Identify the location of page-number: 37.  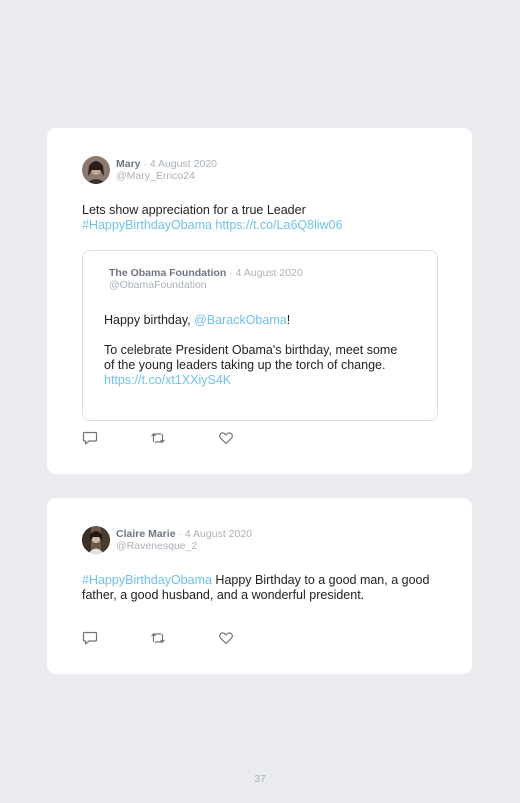
(260, 779).